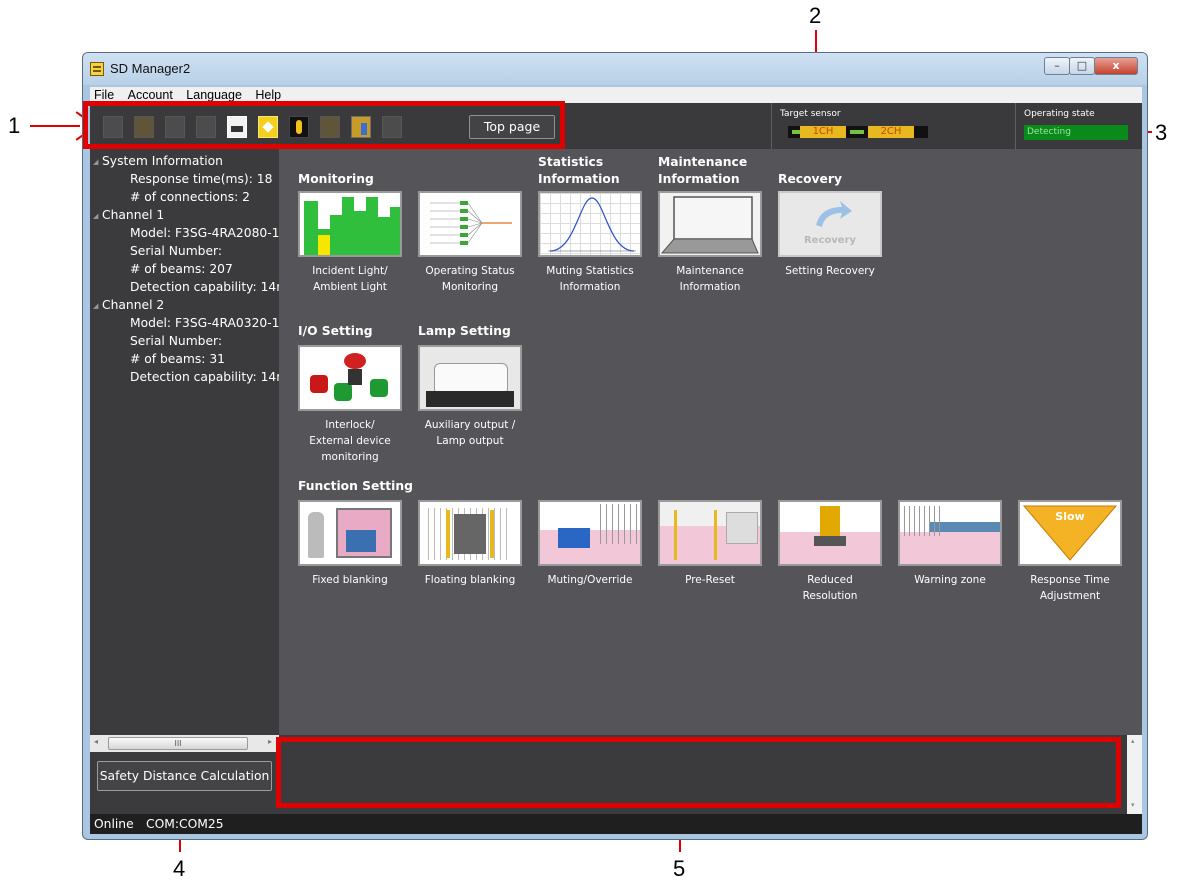 The image size is (1178, 882). Describe the element at coordinates (336, 179) in the screenshot. I see `section-monitoring: Monitoring` at that location.